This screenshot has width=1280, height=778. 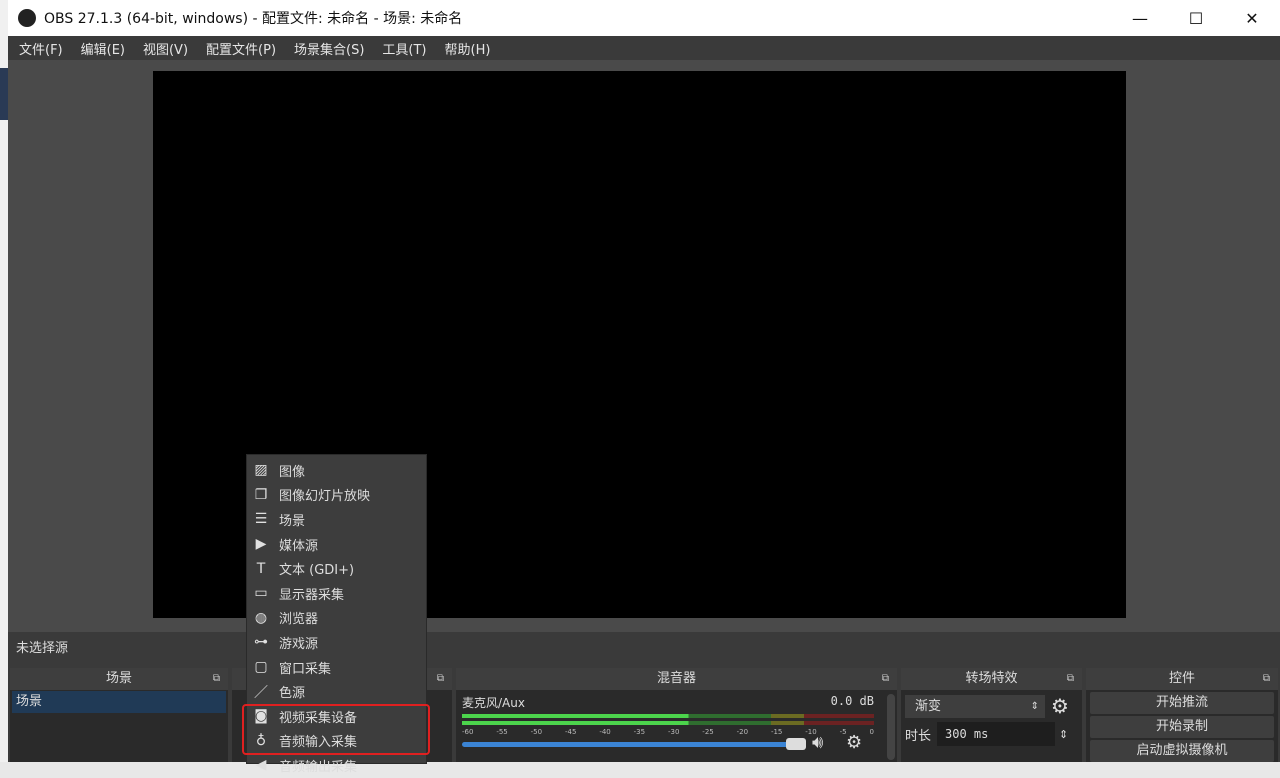 I want to click on channel-level: 0.0 dB, so click(x=852, y=701).